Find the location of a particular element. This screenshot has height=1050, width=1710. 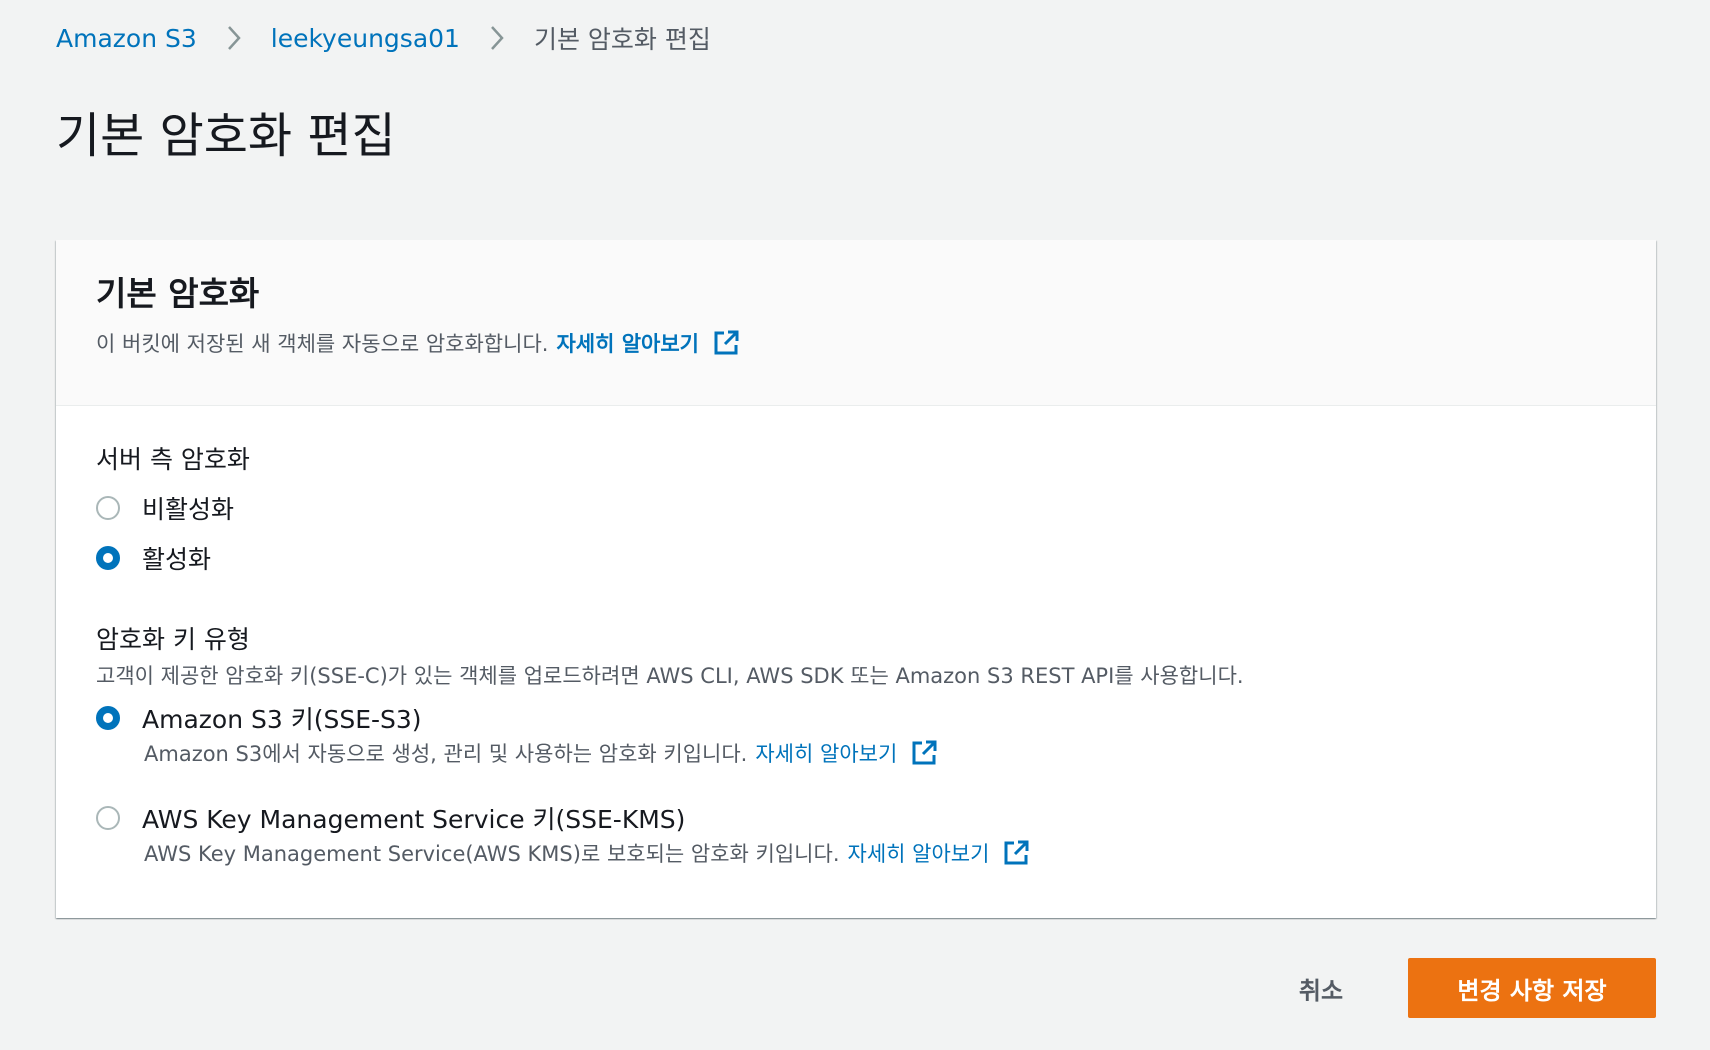

radio-sse-kms is located at coordinates (108, 818).